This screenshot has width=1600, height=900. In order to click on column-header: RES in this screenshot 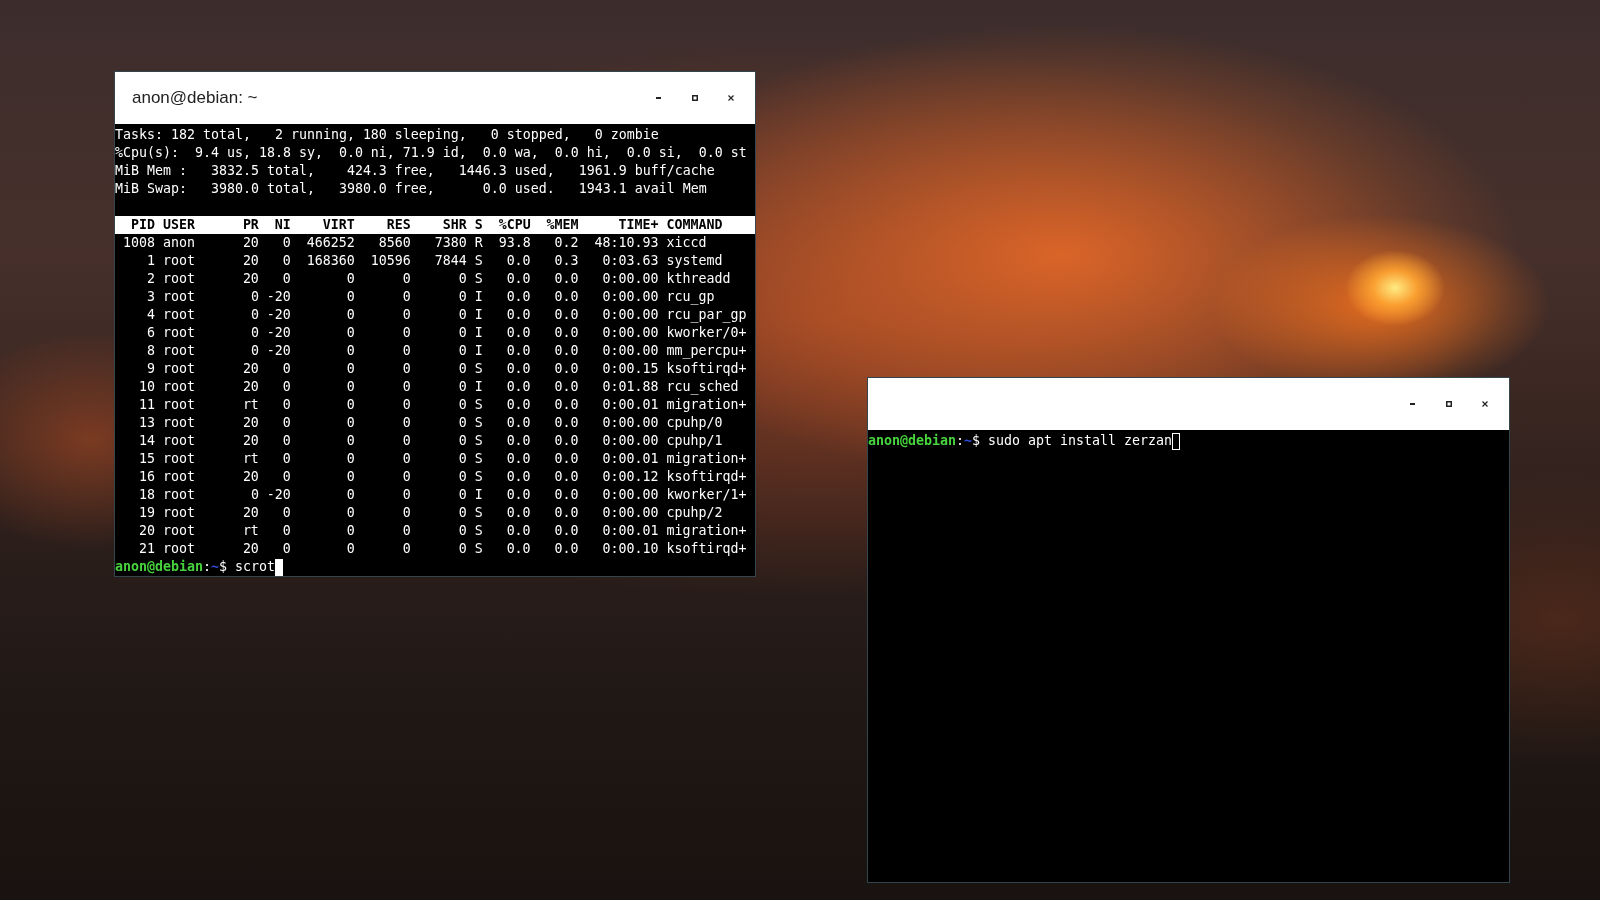, I will do `click(398, 225)`.